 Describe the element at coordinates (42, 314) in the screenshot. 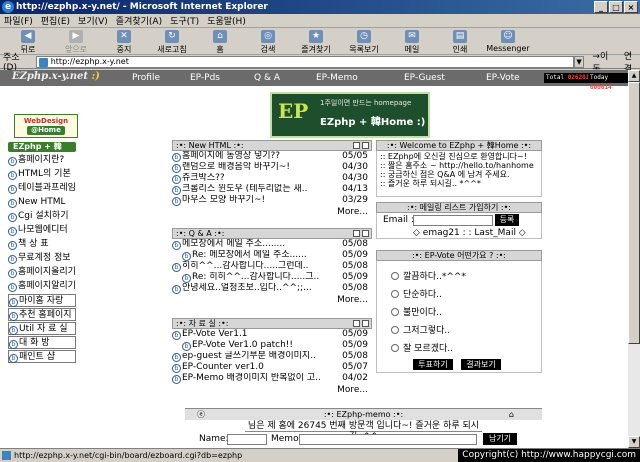

I see `sidebar-item: b 추천 홈페이지` at that location.